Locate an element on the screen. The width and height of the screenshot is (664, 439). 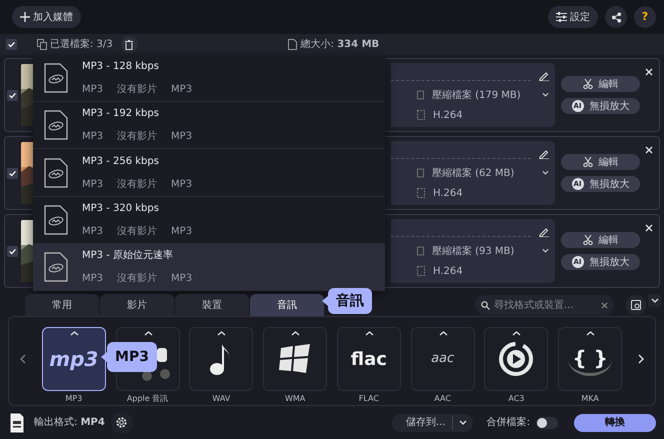
share-button is located at coordinates (616, 17).